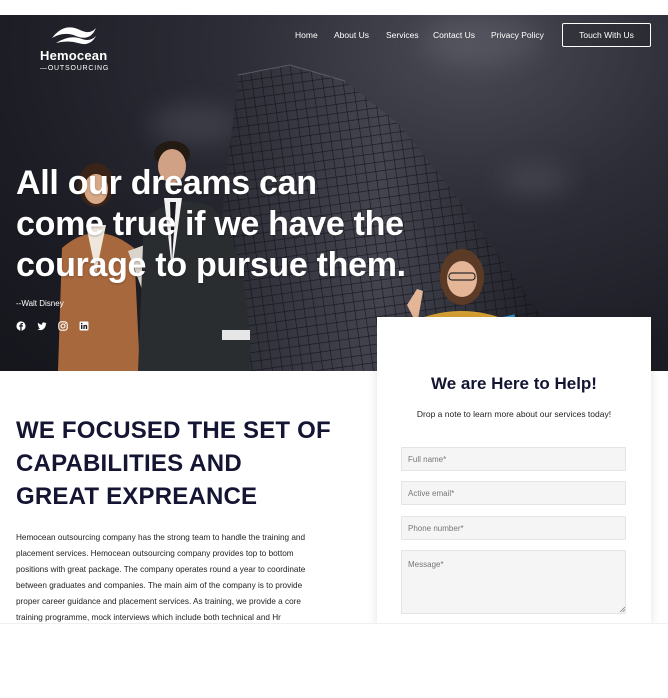 The image size is (668, 698). What do you see at coordinates (84, 326) in the screenshot?
I see `linkedin-icon` at bounding box center [84, 326].